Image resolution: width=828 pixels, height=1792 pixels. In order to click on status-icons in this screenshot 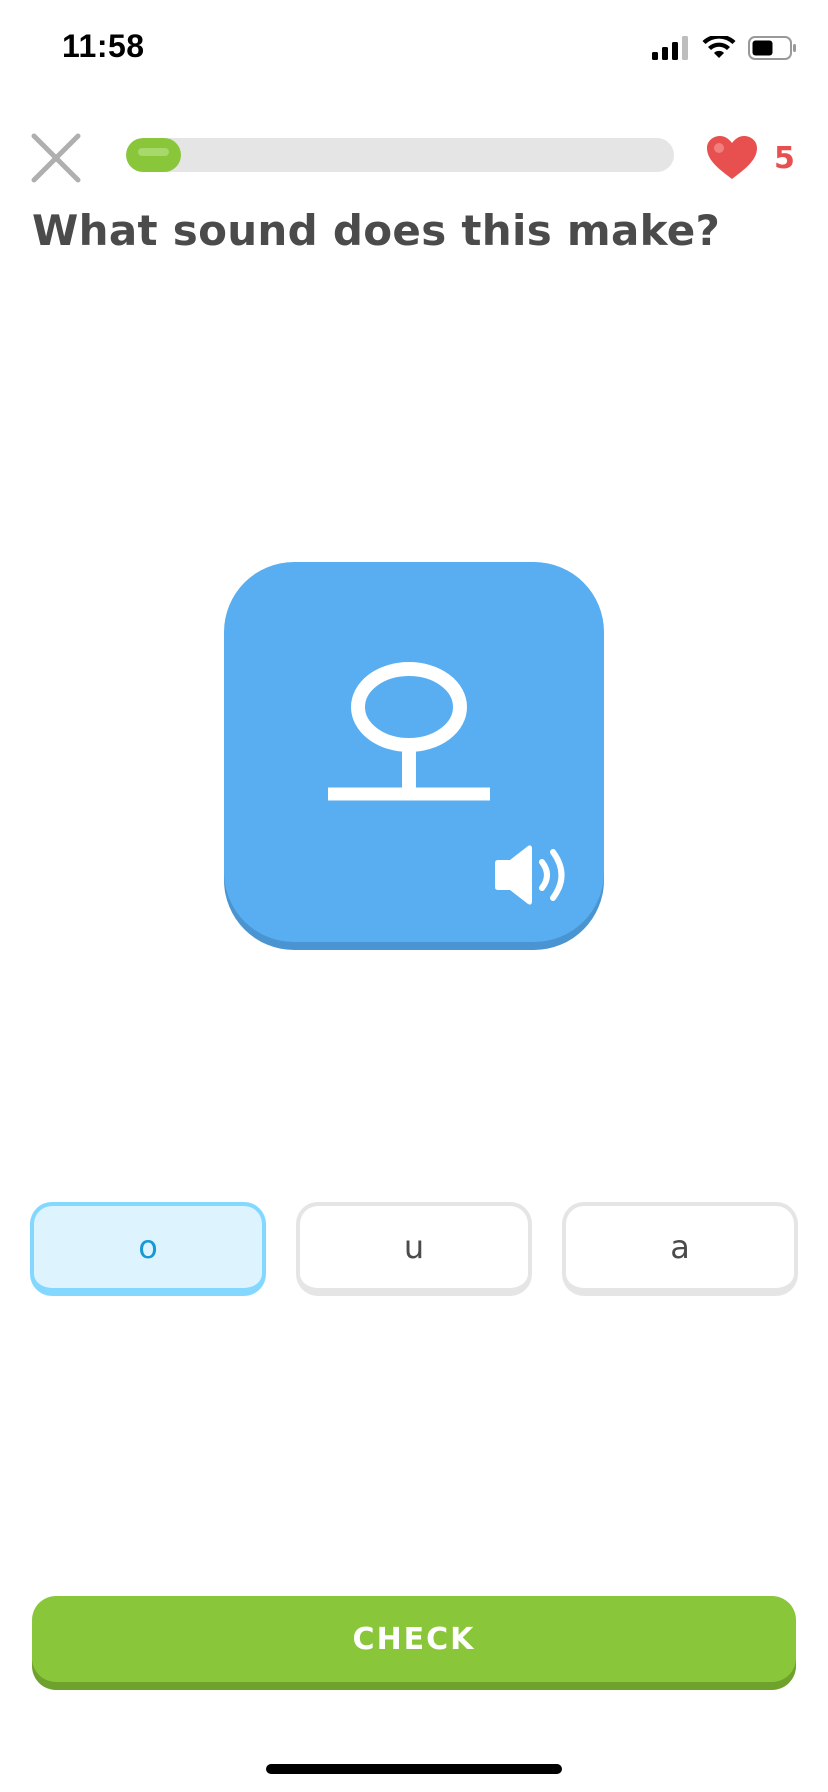, I will do `click(725, 48)`.